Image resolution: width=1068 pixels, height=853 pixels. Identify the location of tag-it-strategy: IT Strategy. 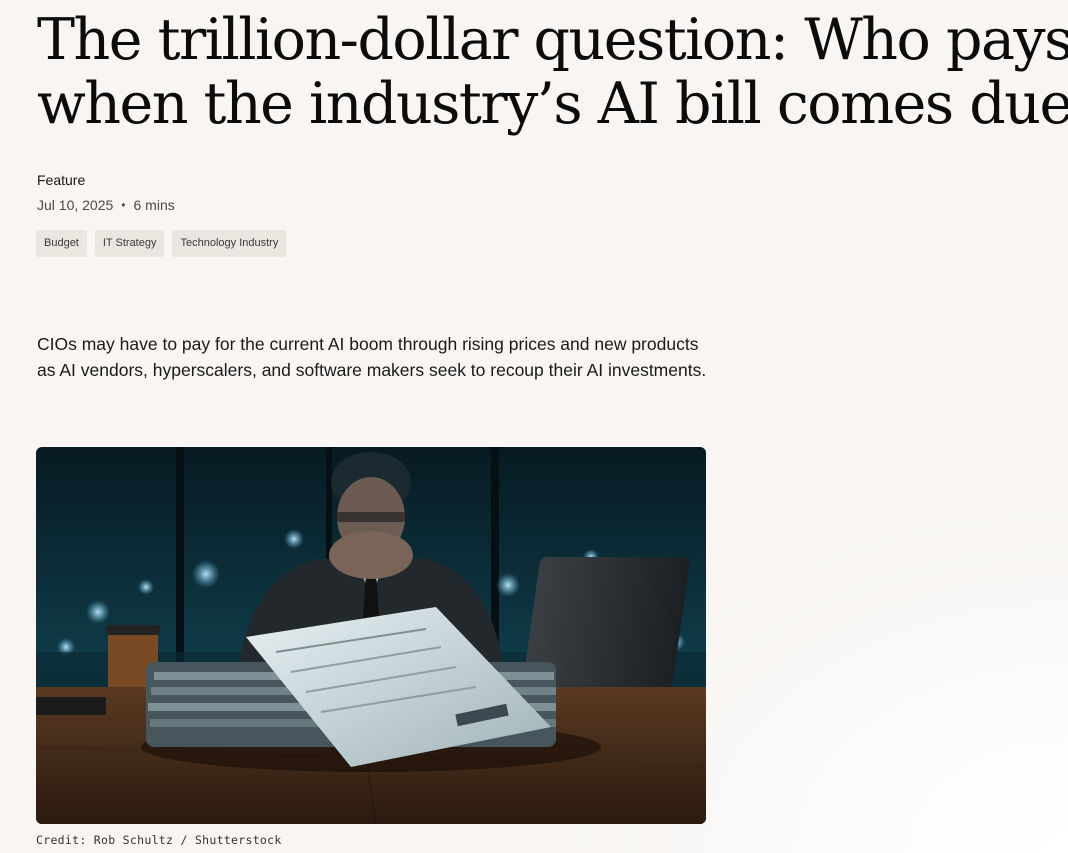
(129, 243).